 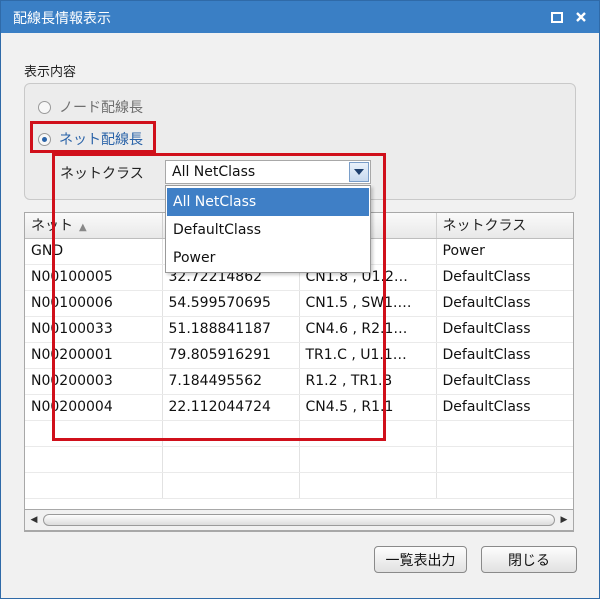 What do you see at coordinates (529, 559) in the screenshot?
I see `close-button: 閉じる` at bounding box center [529, 559].